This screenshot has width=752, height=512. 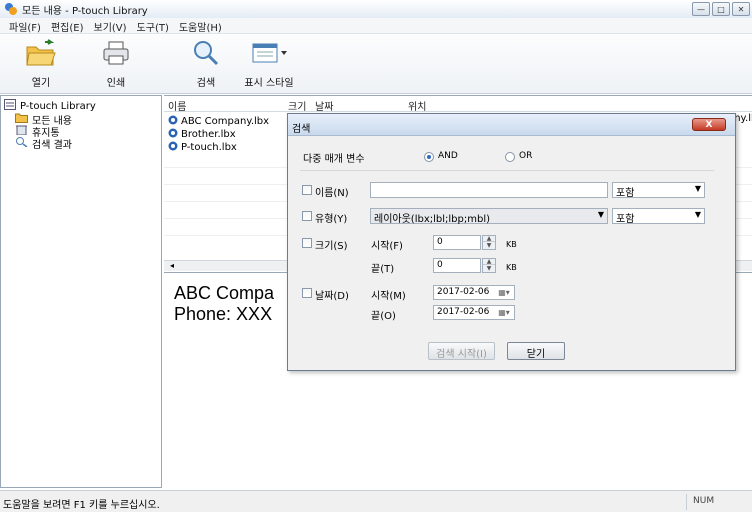 What do you see at coordinates (206, 53) in the screenshot?
I see `magnifier-icon` at bounding box center [206, 53].